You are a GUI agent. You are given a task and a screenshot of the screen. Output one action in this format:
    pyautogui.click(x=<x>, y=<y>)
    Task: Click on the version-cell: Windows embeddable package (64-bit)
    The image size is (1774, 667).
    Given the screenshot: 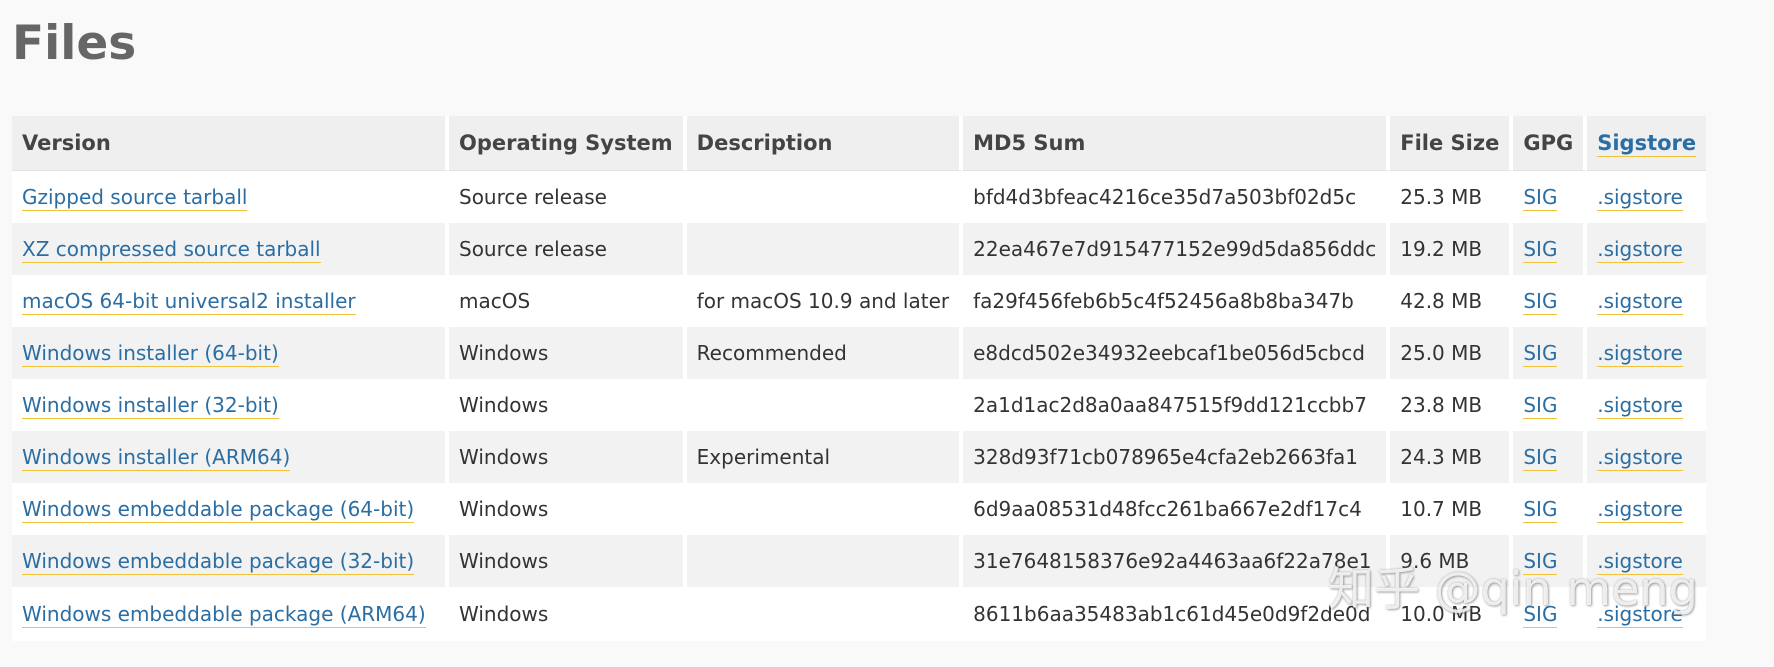 What is the action you would take?
    pyautogui.click(x=230, y=509)
    